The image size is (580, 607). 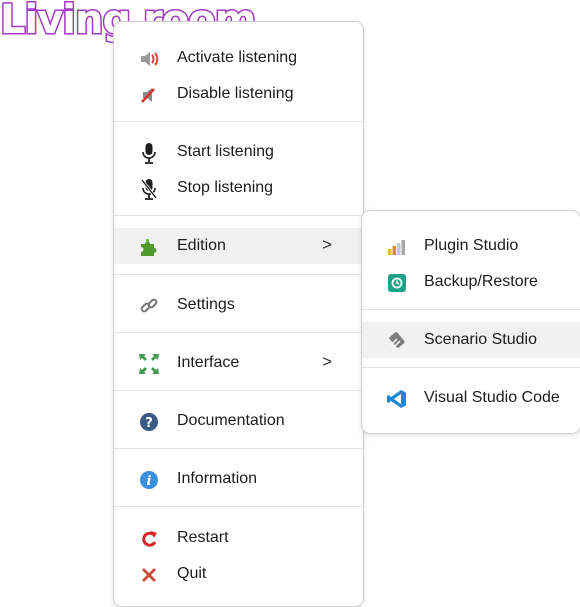 I want to click on vscode-icon, so click(x=397, y=399).